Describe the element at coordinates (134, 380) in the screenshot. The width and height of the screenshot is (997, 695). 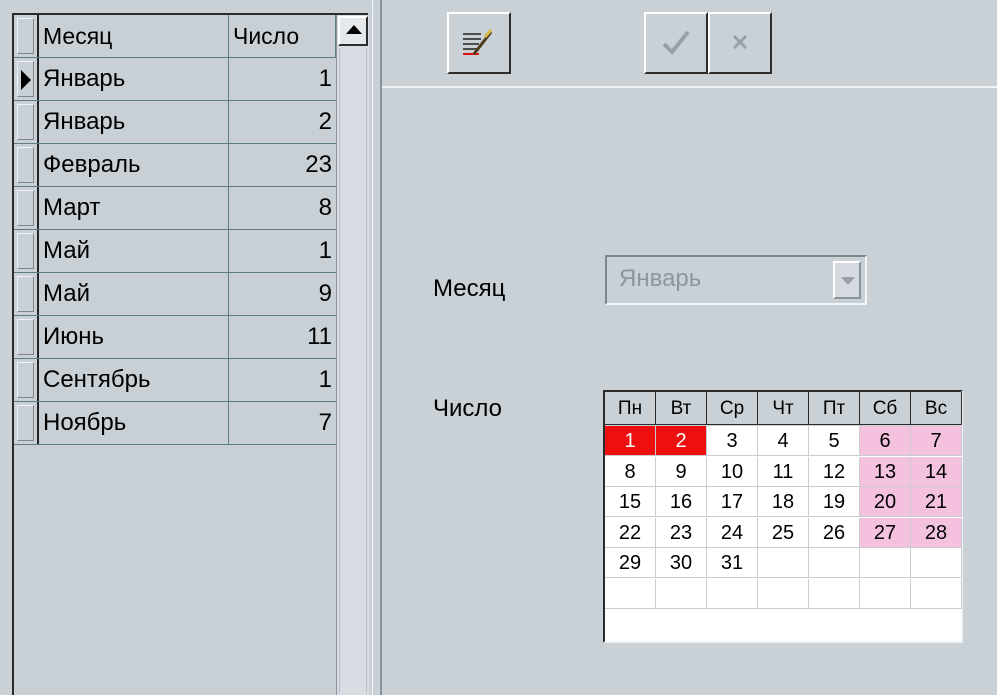
I see `cell-month: Сентябрь` at that location.